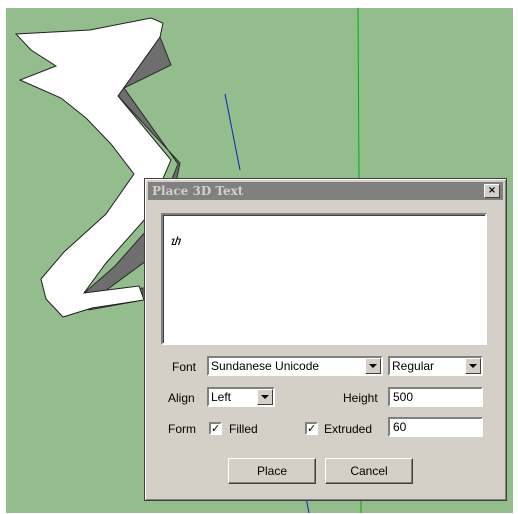 The height and width of the screenshot is (514, 518). What do you see at coordinates (221, 397) in the screenshot?
I see `align-select-value: Left` at bounding box center [221, 397].